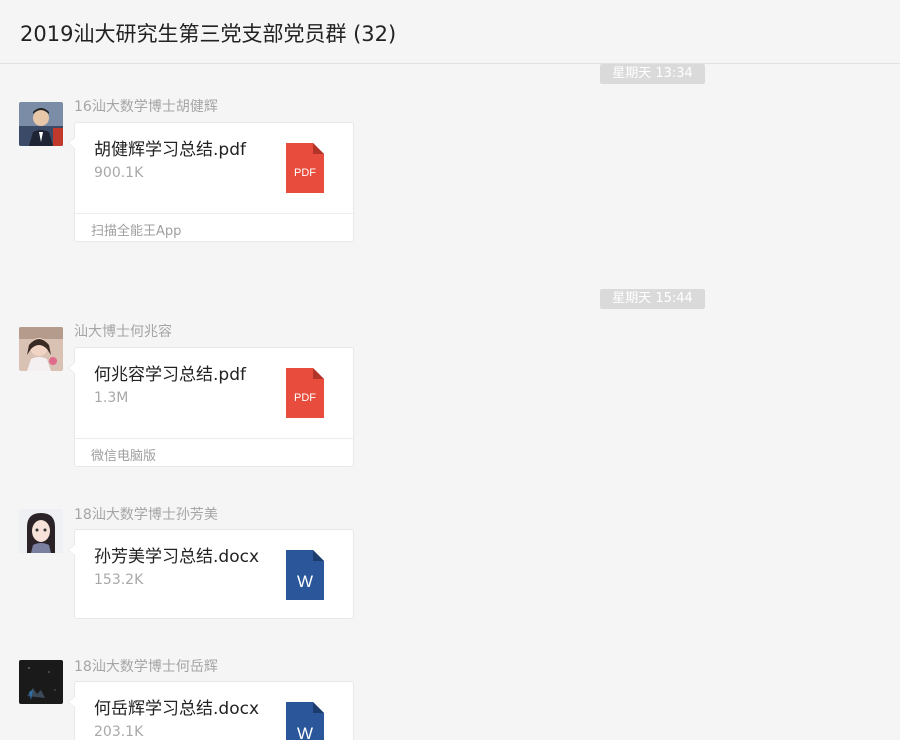 This screenshot has height=740, width=900. I want to click on sender-name: 汕大博士何兆容, so click(123, 332).